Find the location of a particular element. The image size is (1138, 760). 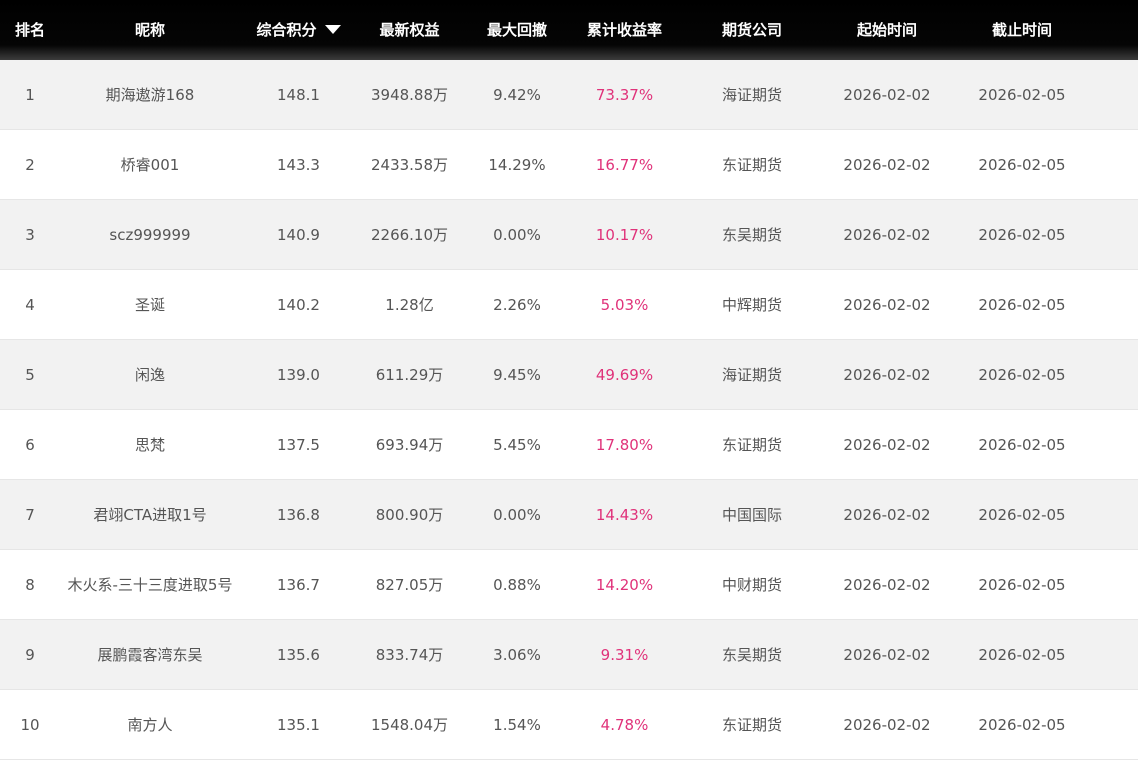

cell-nickname: 思梵 is located at coordinates (149, 445).